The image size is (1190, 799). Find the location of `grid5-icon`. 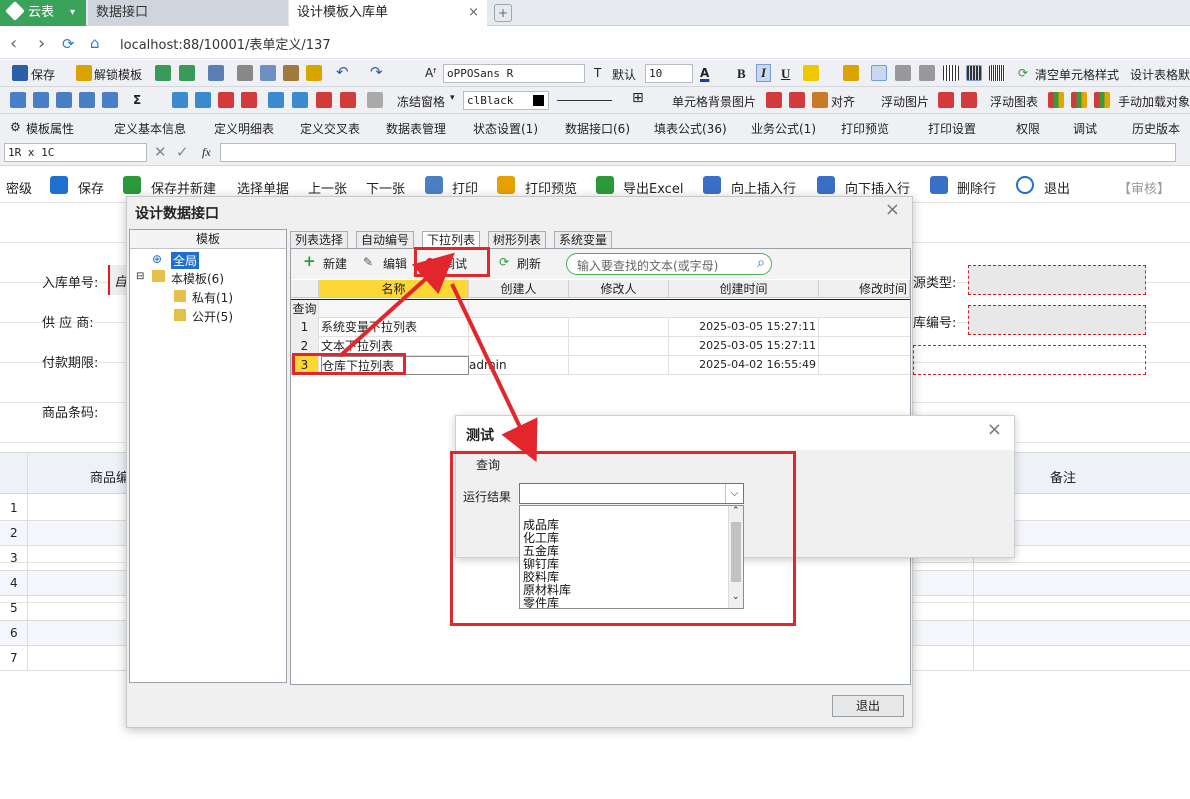

grid5-icon is located at coordinates (110, 100).